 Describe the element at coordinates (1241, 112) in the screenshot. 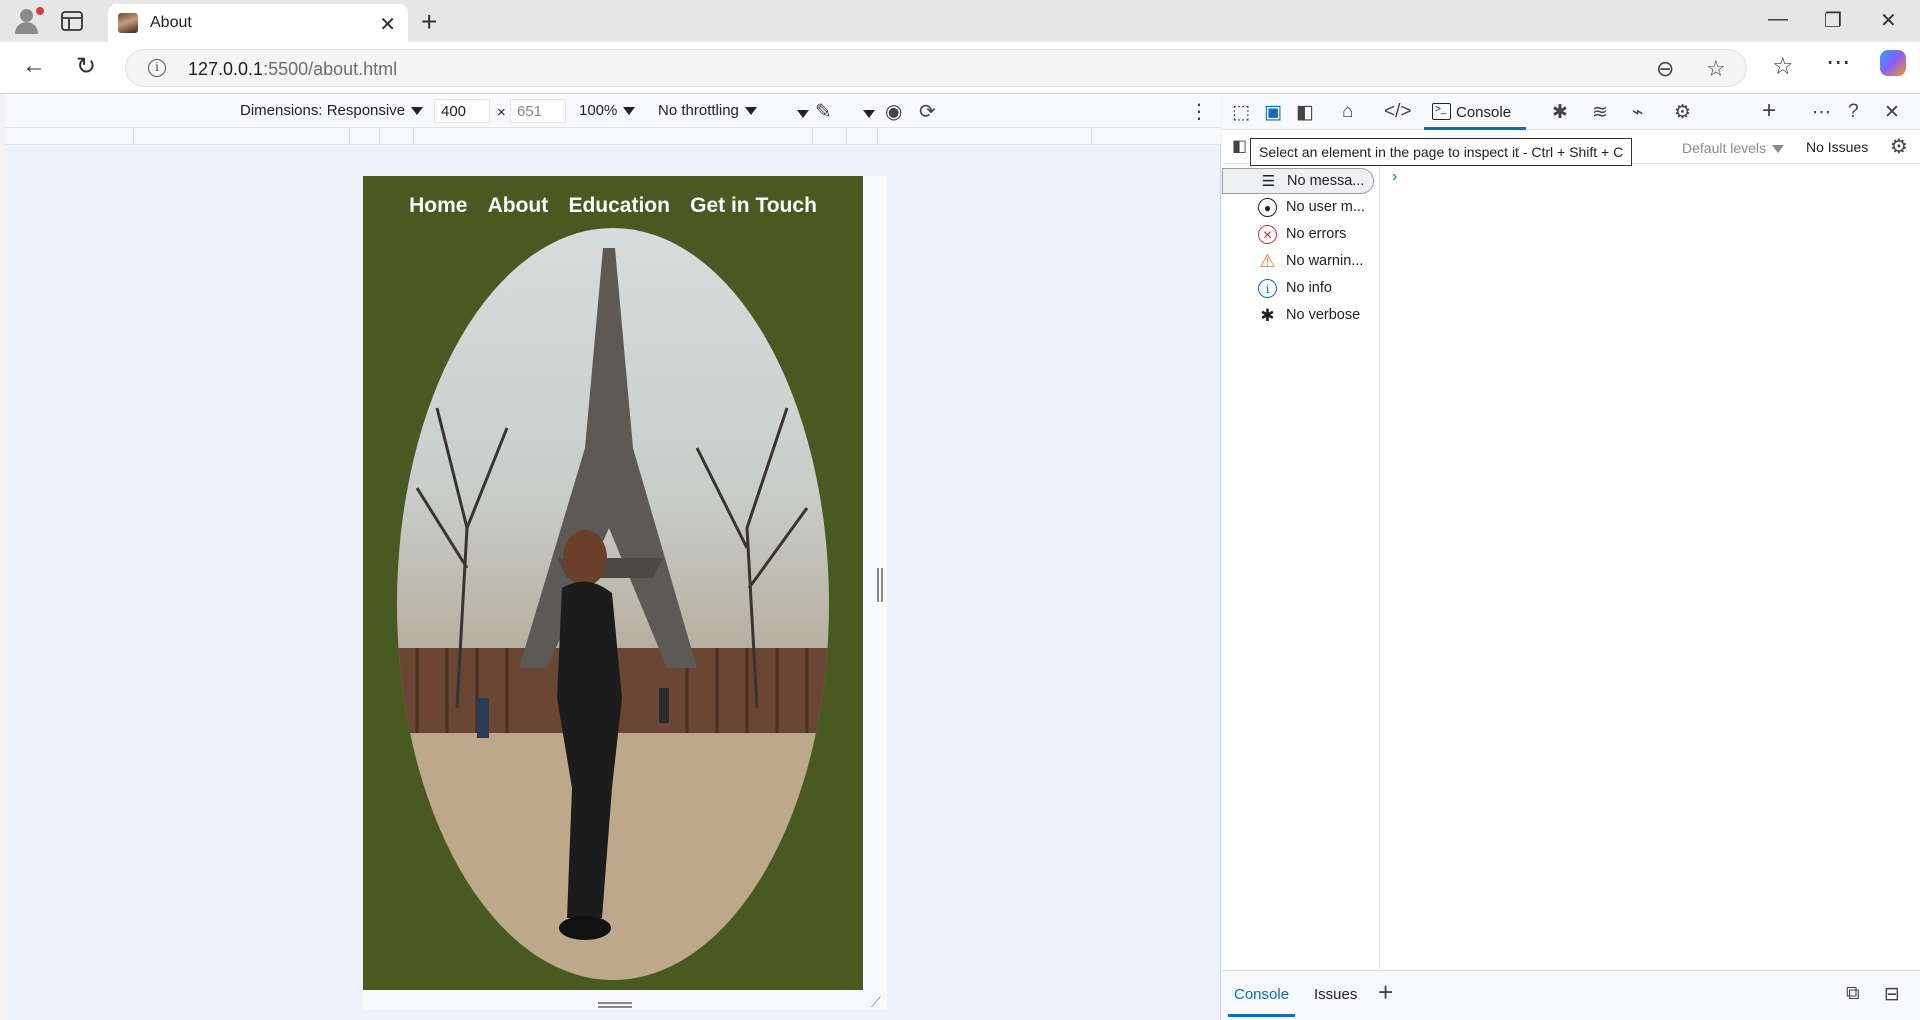

I see `inspect-element-icon: ⬚` at that location.